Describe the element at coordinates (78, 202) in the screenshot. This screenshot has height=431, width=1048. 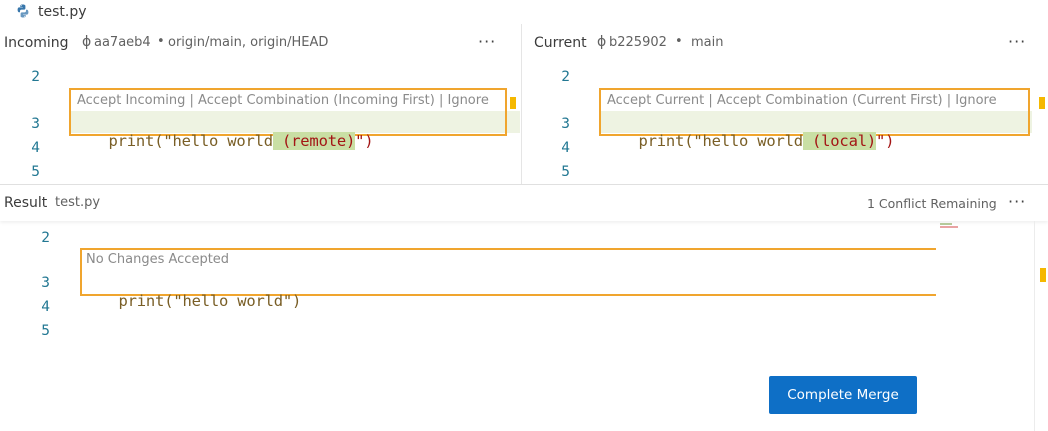
I see `result-file: test.py` at that location.